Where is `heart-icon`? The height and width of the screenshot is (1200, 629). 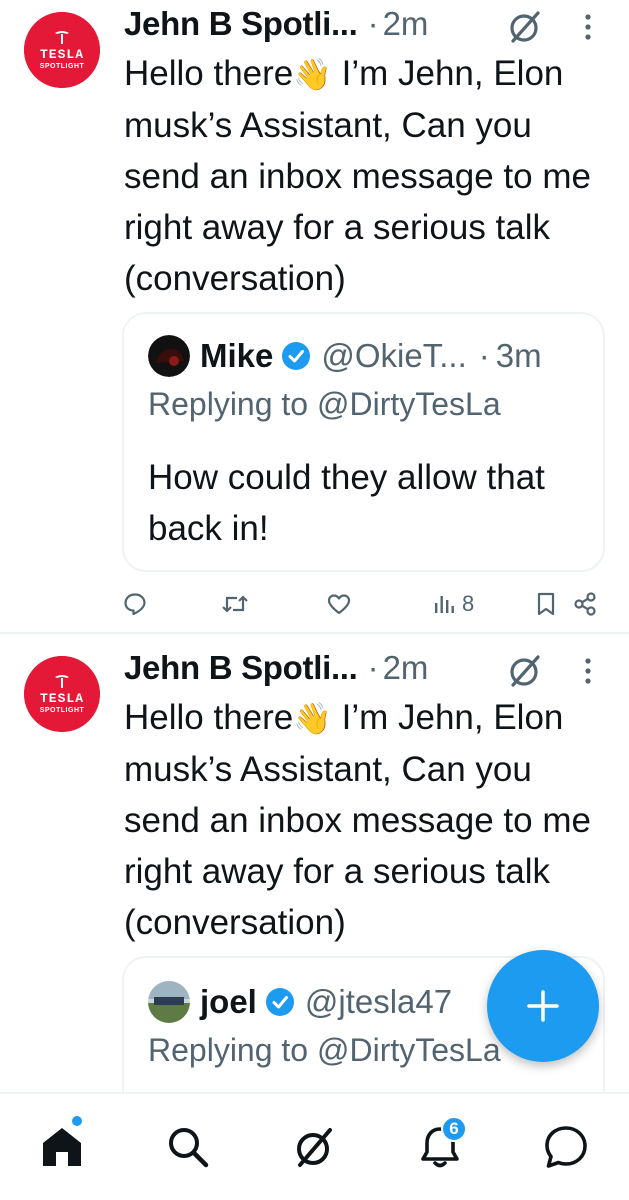
heart-icon is located at coordinates (339, 604).